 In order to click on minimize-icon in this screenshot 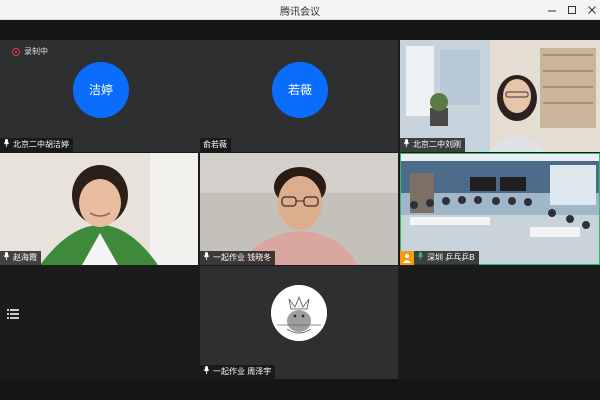, I will do `click(552, 10)`.